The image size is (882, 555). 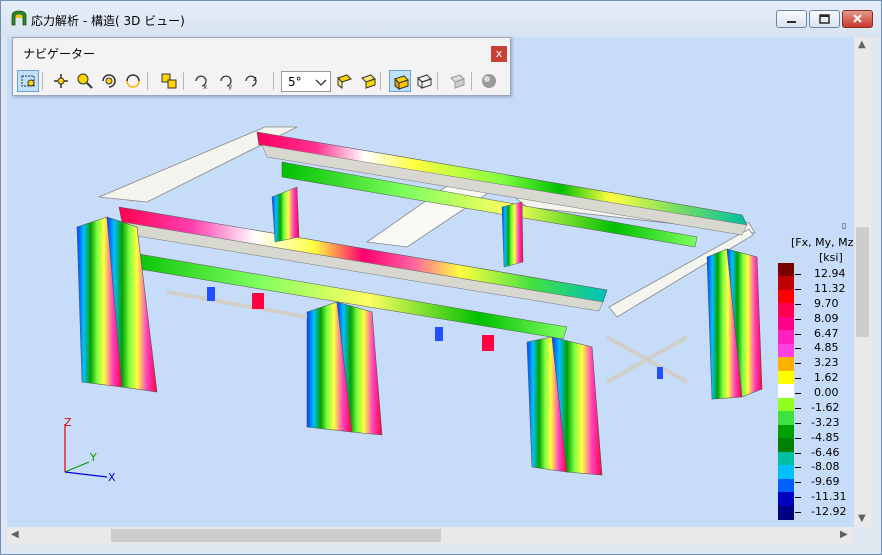 I want to click on axis-x-label: X, so click(x=112, y=477).